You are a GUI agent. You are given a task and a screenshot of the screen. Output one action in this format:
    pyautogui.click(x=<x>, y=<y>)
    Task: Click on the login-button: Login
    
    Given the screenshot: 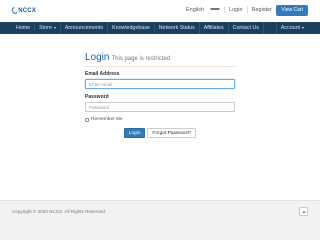 What is the action you would take?
    pyautogui.click(x=134, y=133)
    